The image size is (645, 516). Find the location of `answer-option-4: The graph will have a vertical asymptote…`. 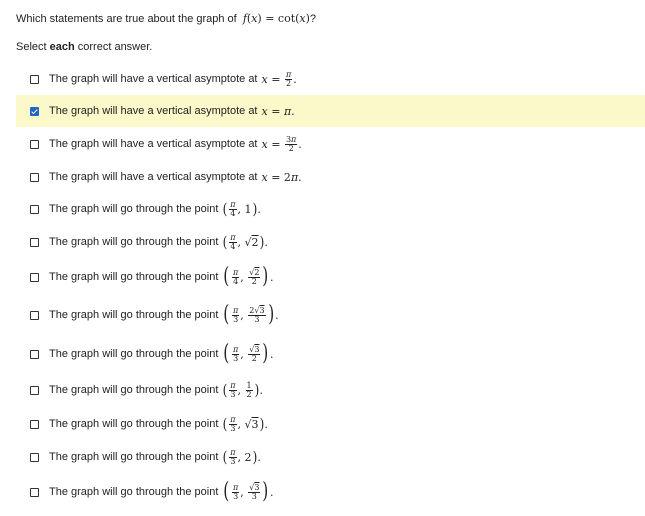

answer-option-4: The graph will have a vertical asymptote… is located at coordinates (330, 177).